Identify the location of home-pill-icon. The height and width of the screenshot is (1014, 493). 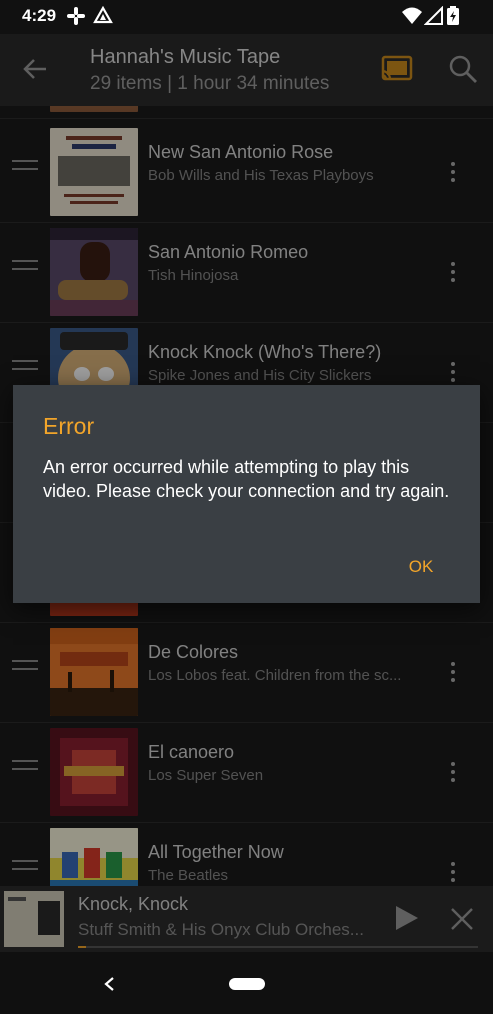
(247, 984).